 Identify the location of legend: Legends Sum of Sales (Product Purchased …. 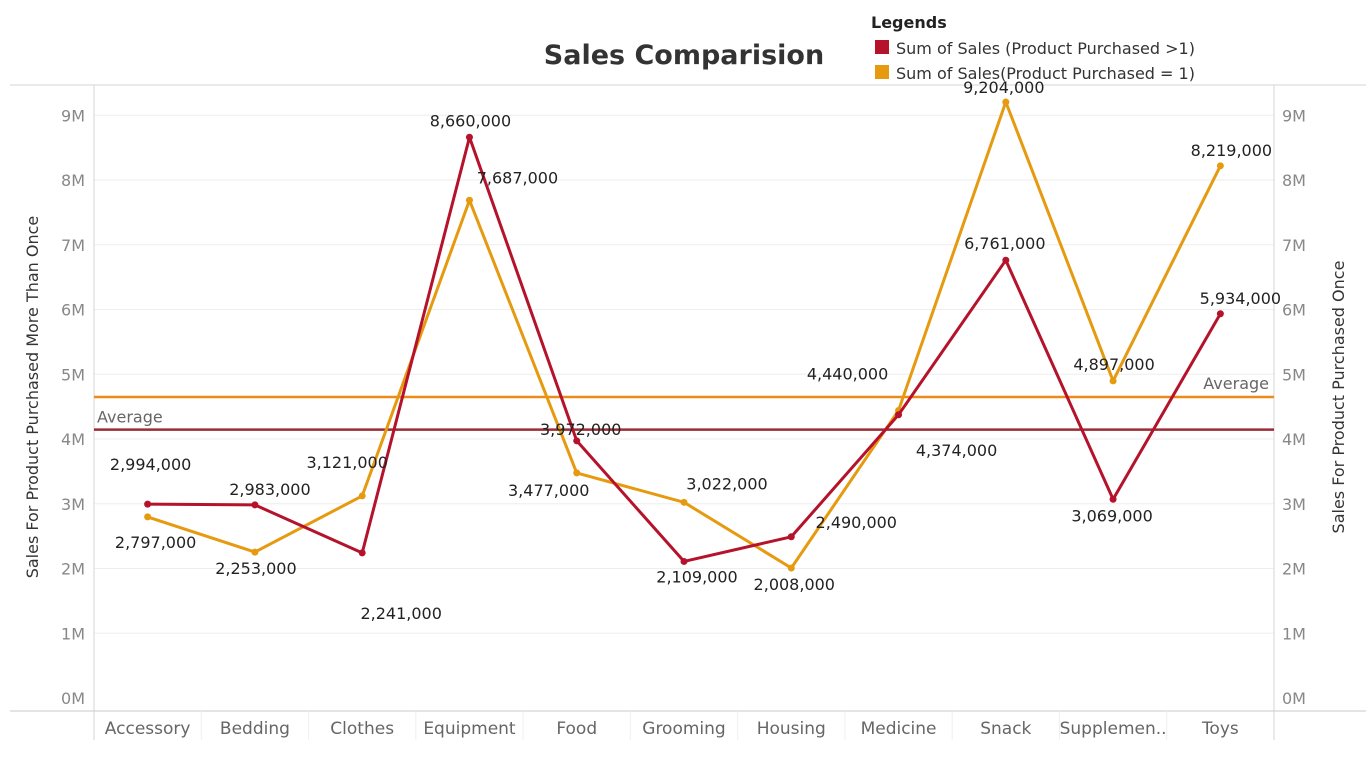
(1033, 48).